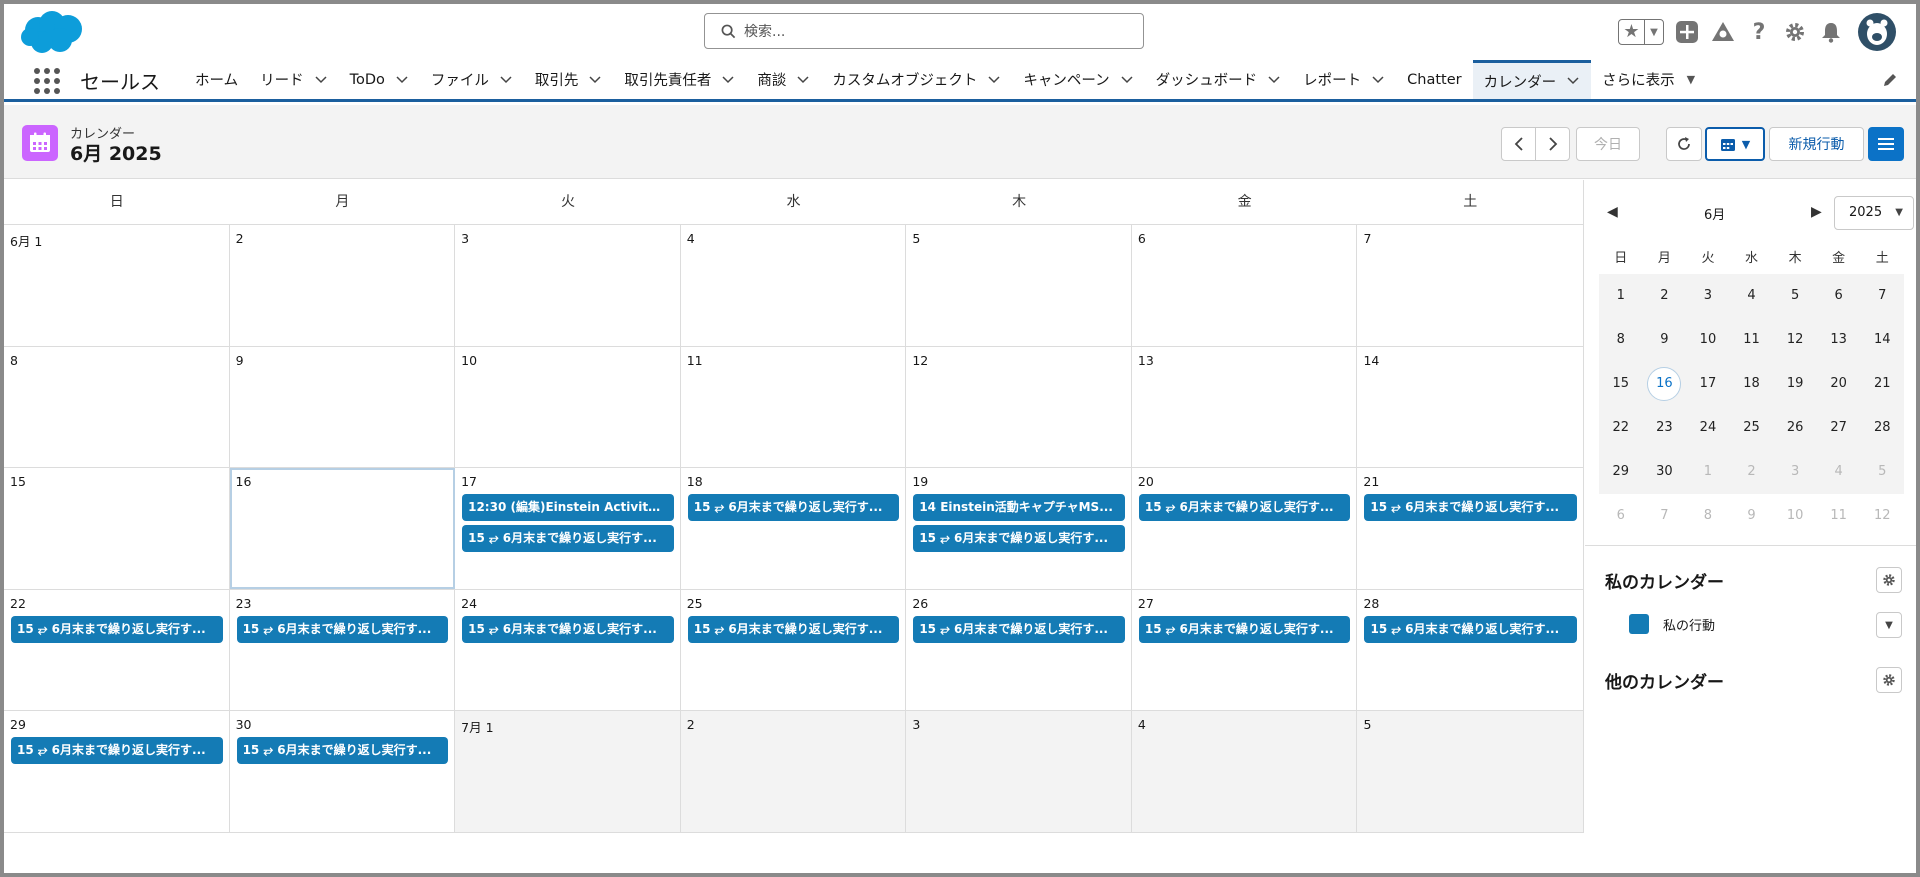 The width and height of the screenshot is (1920, 877). What do you see at coordinates (1665, 428) in the screenshot?
I see `mini-day: 23` at bounding box center [1665, 428].